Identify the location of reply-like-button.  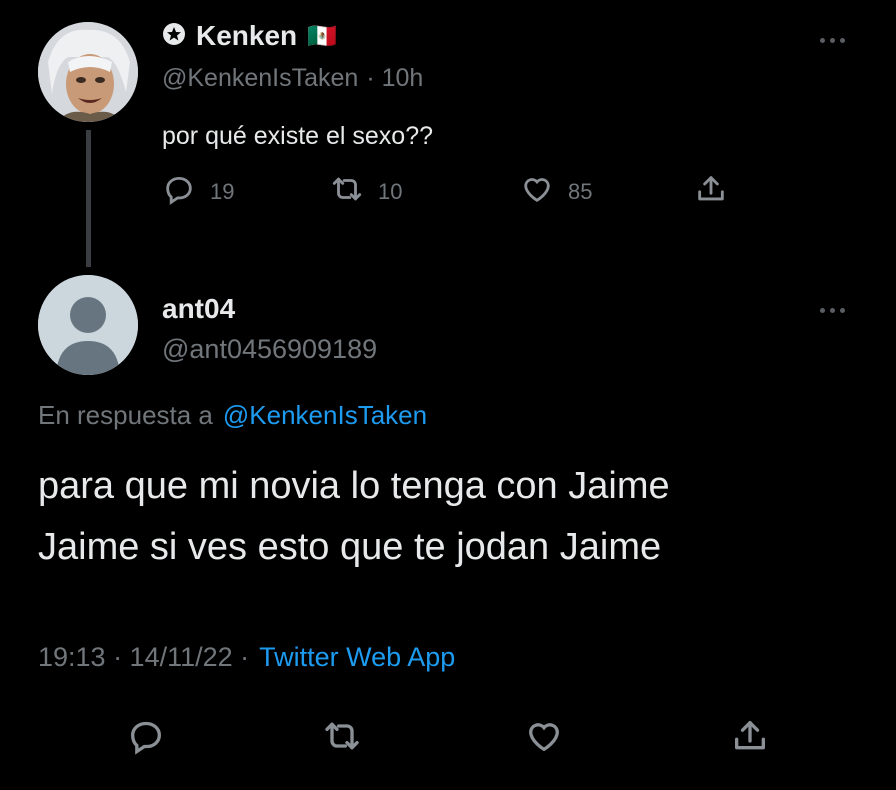
(544, 738).